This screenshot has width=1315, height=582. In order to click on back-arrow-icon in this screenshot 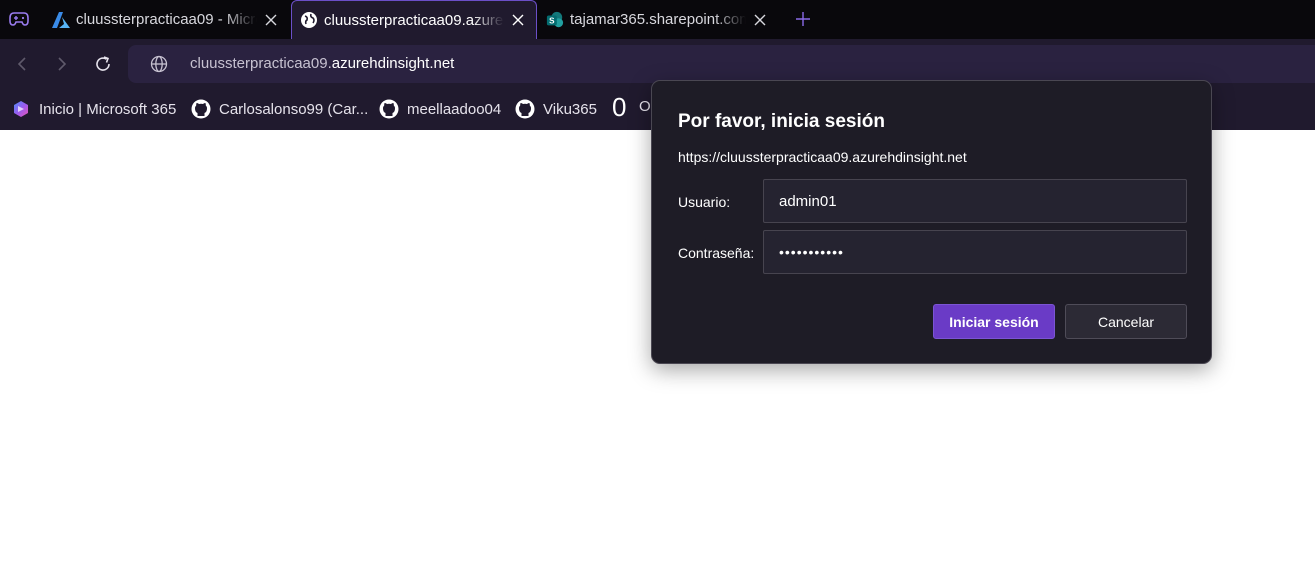, I will do `click(22, 64)`.